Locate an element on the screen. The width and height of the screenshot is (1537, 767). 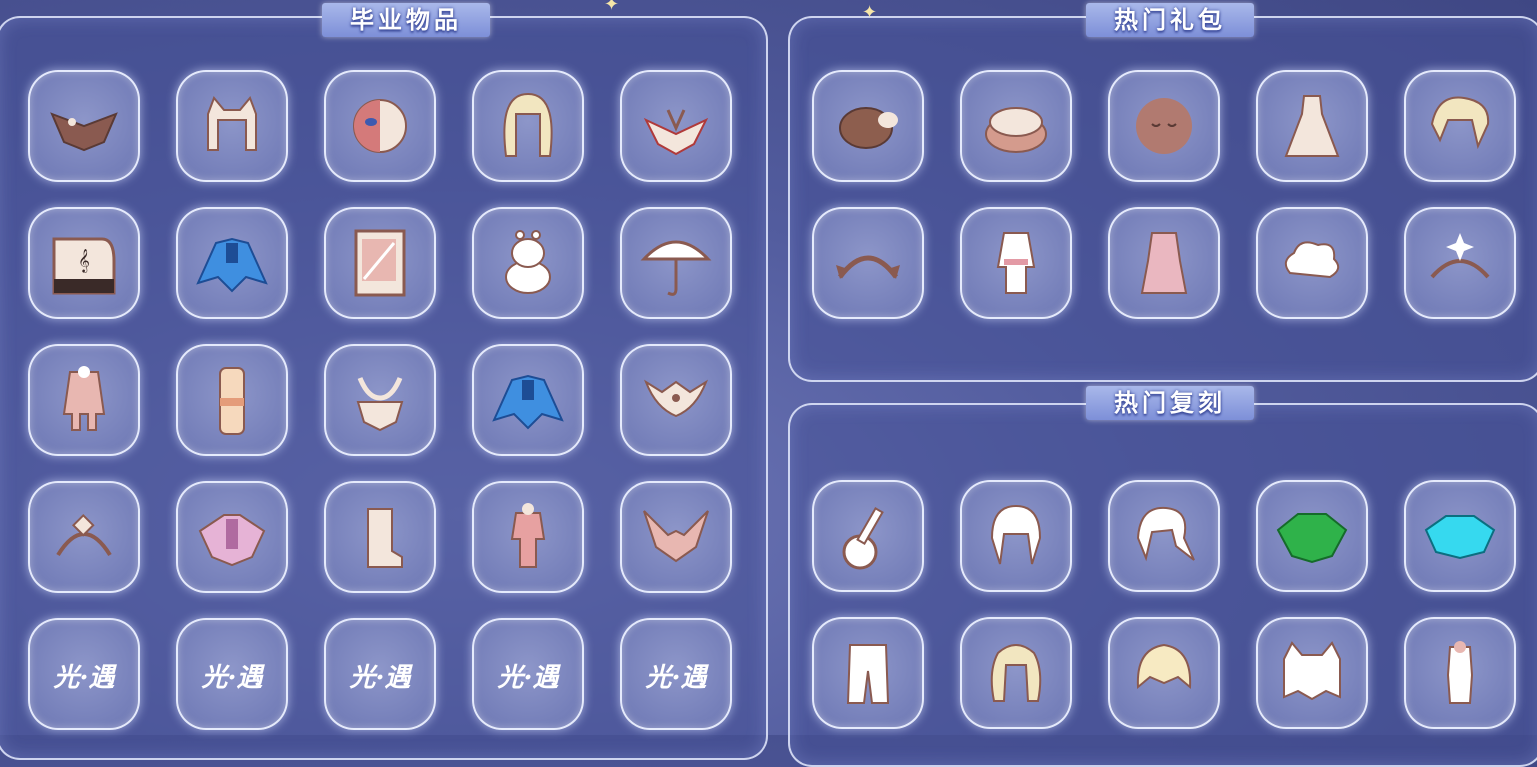
sleeveless-outfit-icon is located at coordinates (1460, 672).